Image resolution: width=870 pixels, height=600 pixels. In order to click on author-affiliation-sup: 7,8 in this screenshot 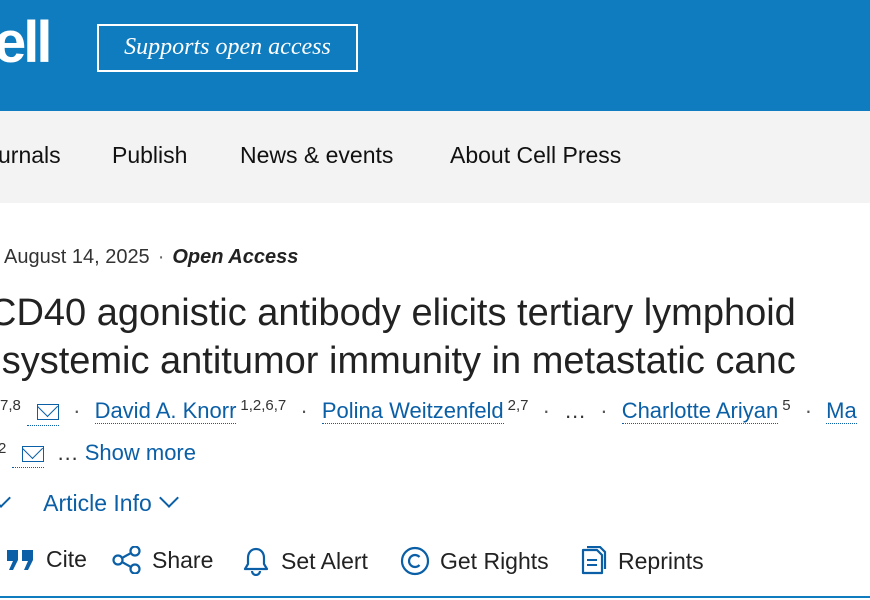, I will do `click(10, 405)`.